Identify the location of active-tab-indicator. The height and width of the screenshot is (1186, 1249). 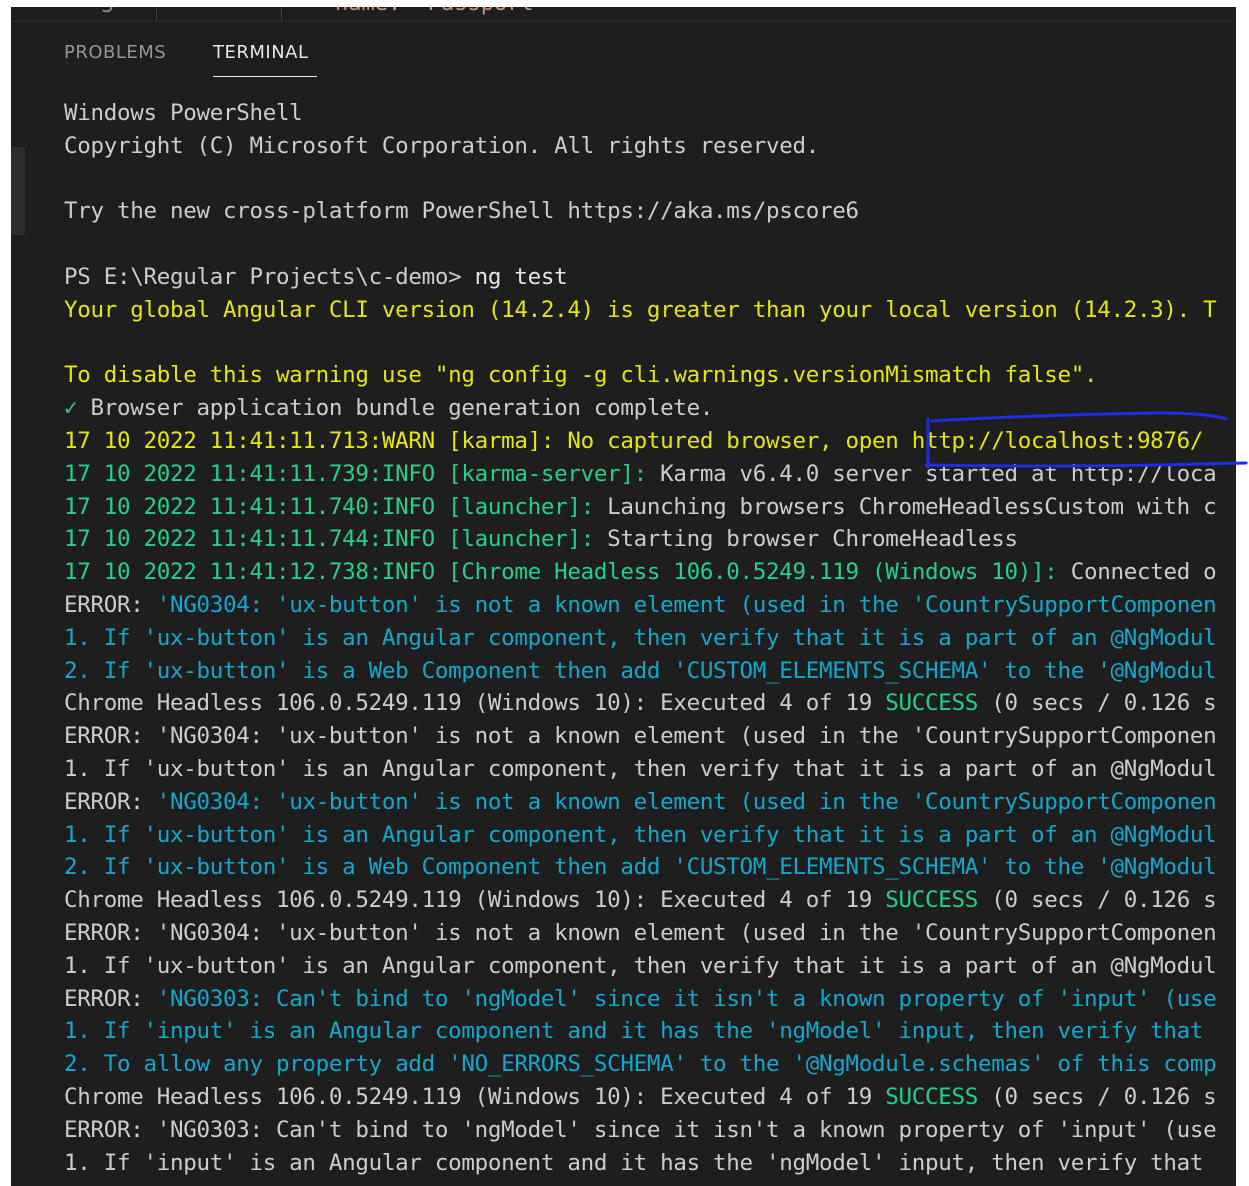
(265, 76).